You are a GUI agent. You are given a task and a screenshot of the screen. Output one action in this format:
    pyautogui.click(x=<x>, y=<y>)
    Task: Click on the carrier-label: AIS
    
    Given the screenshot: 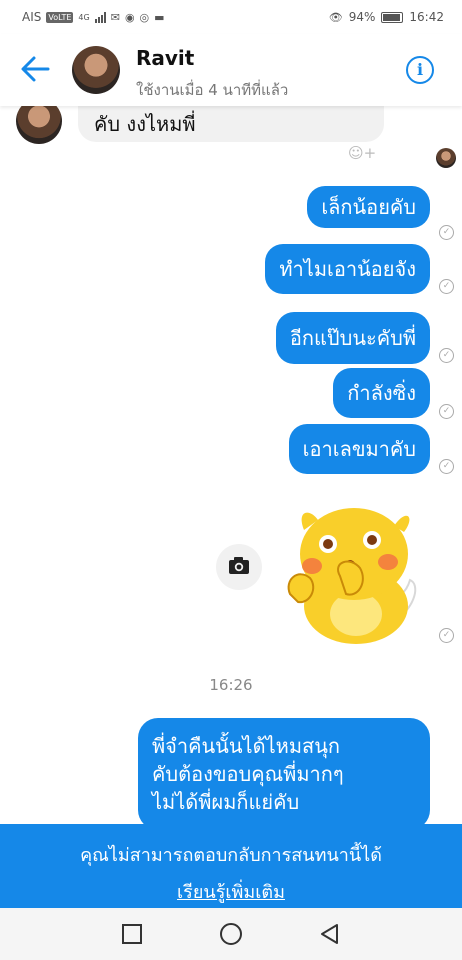 What is the action you would take?
    pyautogui.click(x=32, y=17)
    